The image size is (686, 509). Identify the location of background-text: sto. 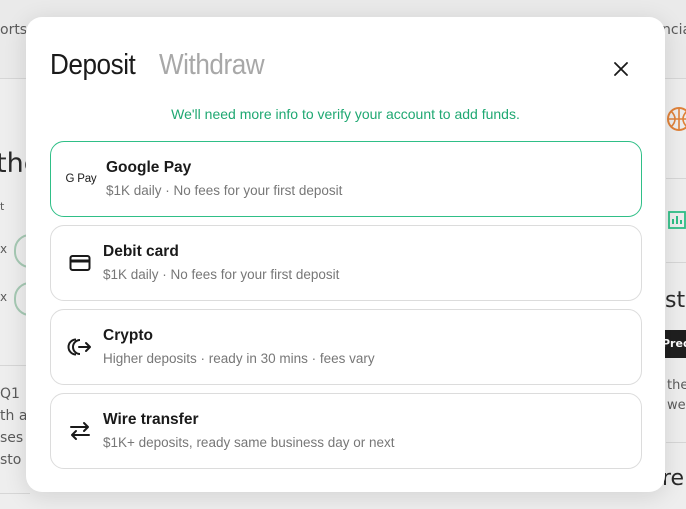
(11, 460).